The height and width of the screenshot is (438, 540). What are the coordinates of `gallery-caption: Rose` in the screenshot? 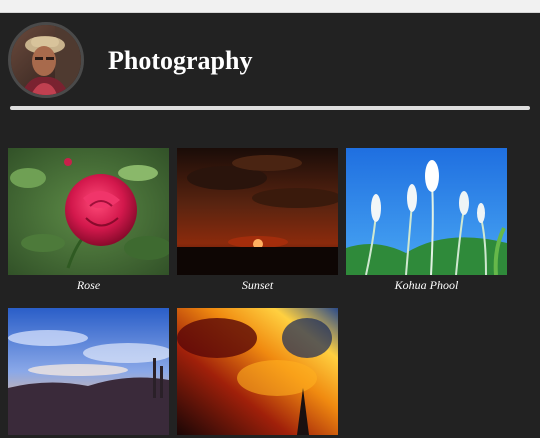 It's located at (88, 285).